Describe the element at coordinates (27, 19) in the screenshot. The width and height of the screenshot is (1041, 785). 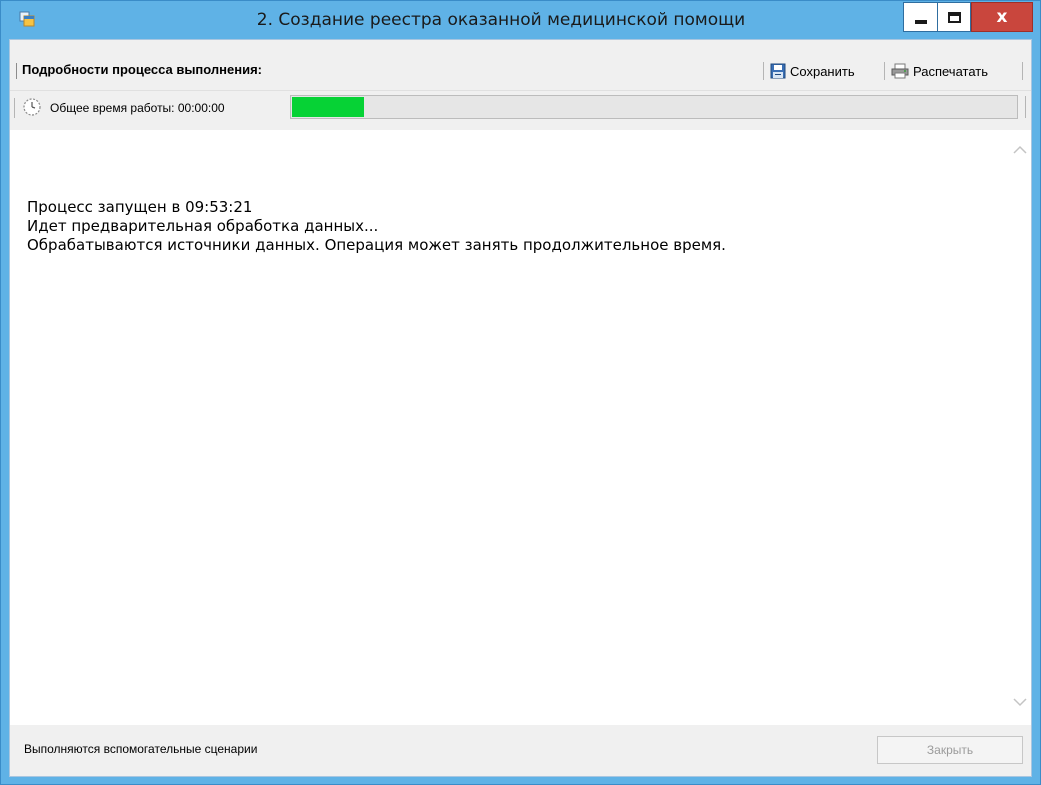
I see `app-window-icon` at that location.